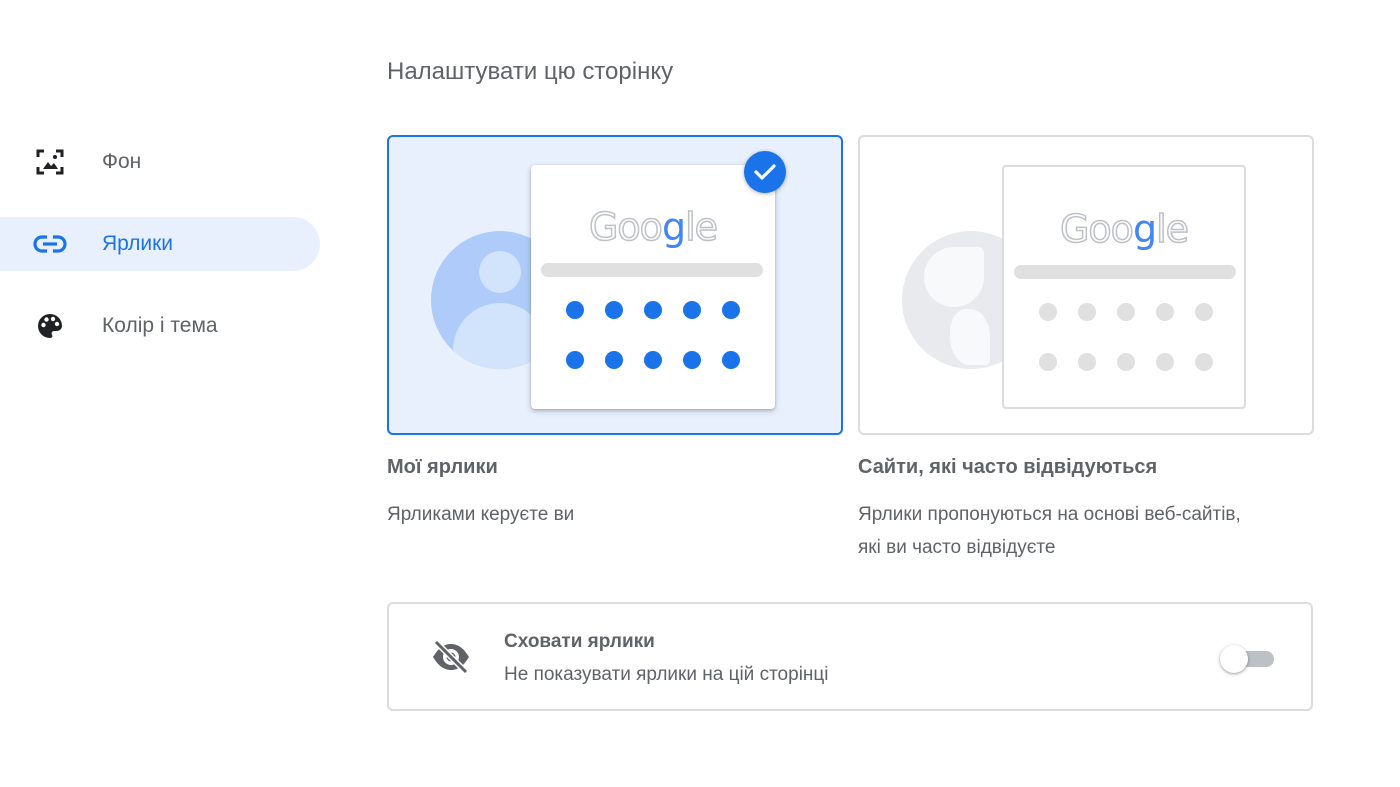  I want to click on sidebar-item-color-theme: Колір і тема, so click(160, 326).